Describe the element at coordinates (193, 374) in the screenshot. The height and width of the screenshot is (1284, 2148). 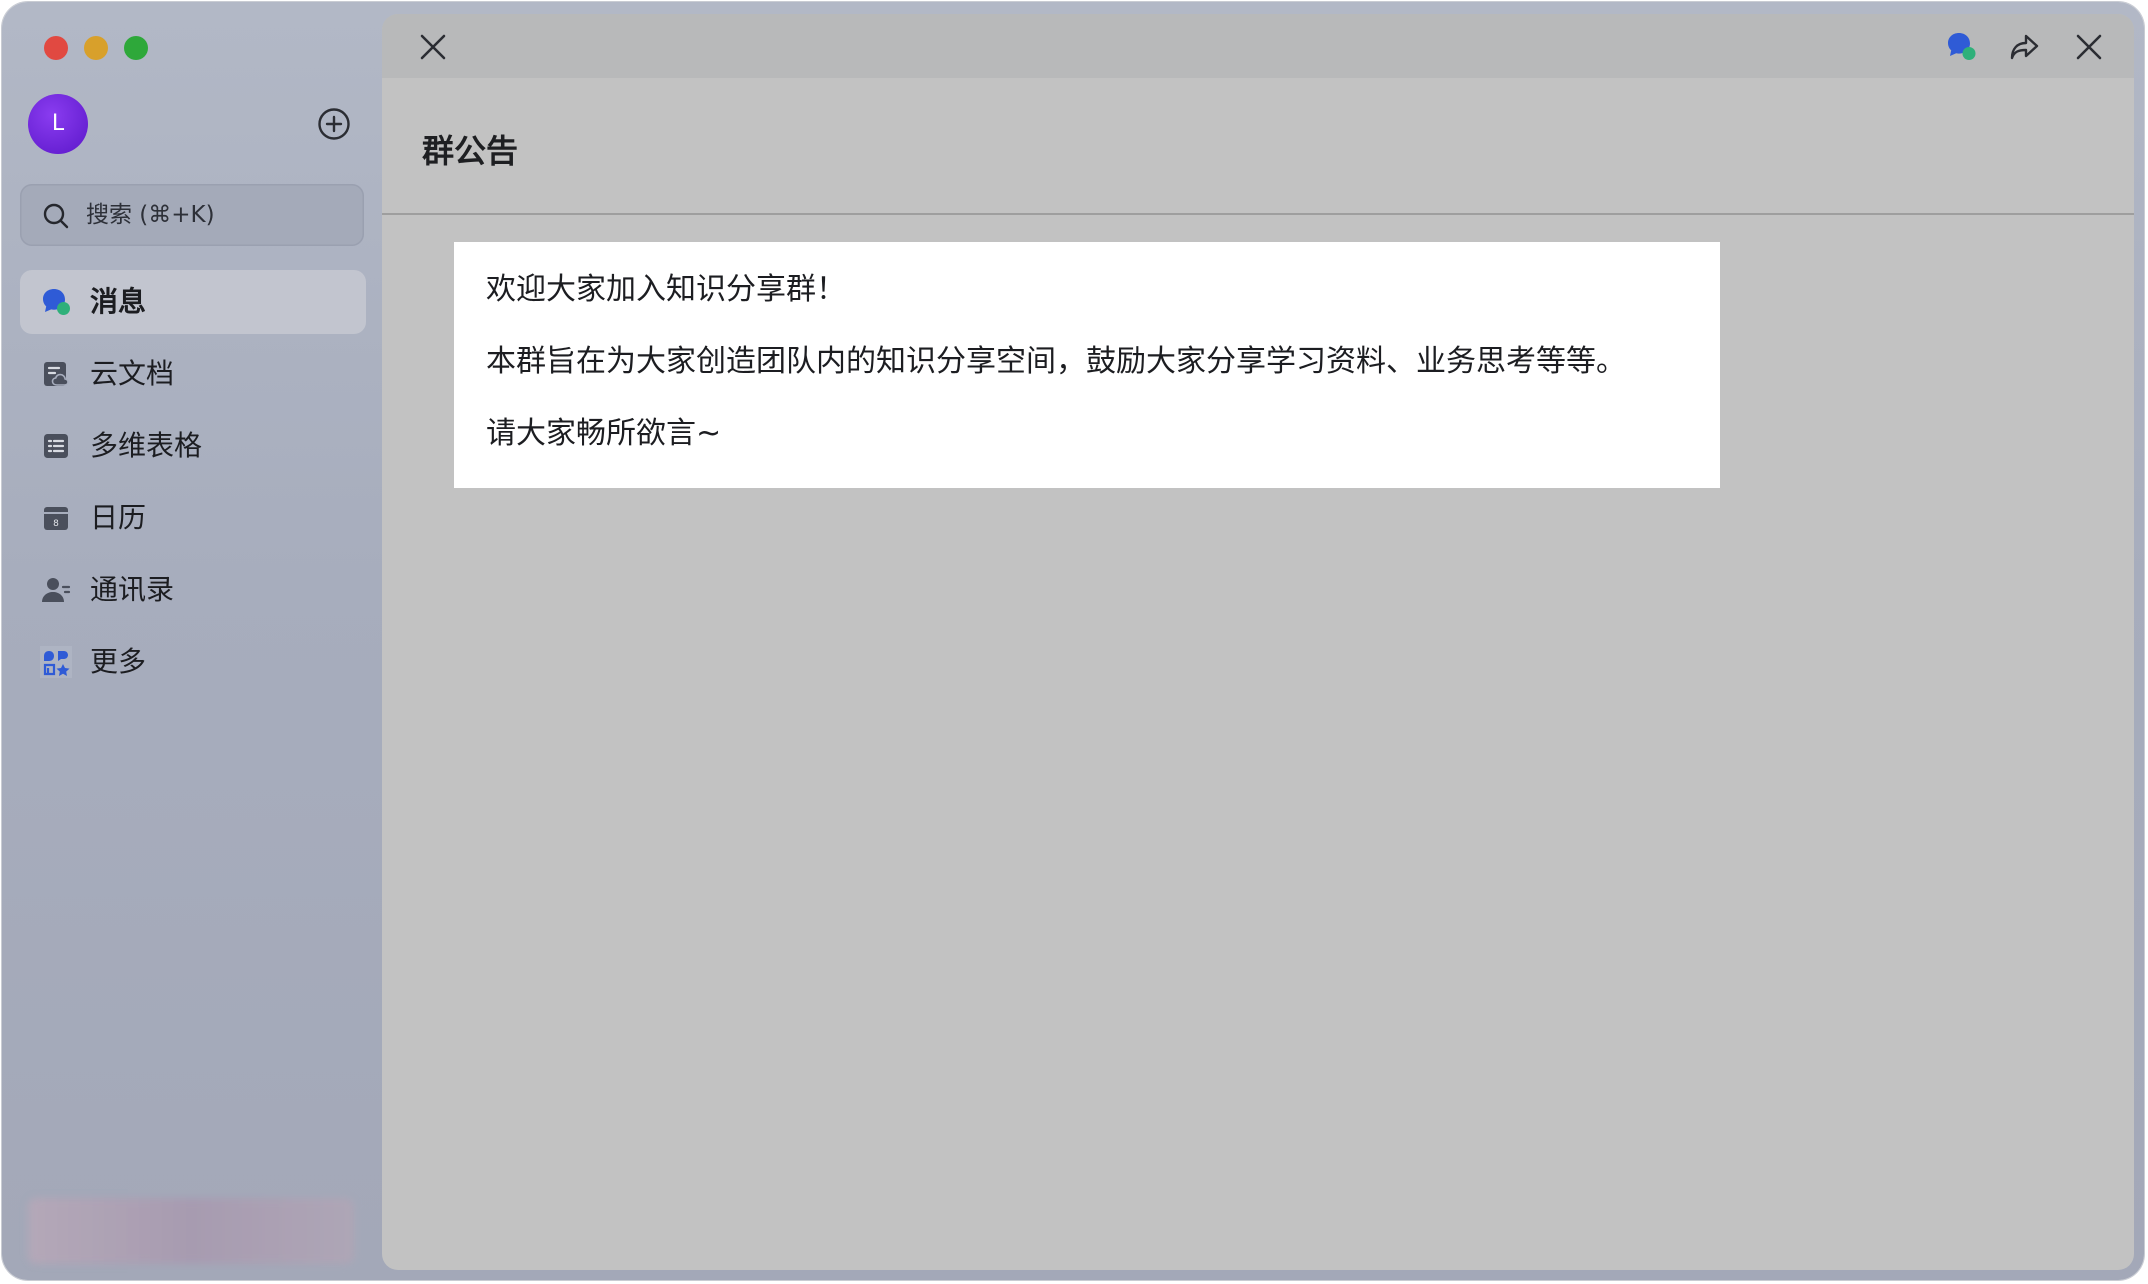
I see `sidebar-item-cloud-docs: 云文档` at that location.